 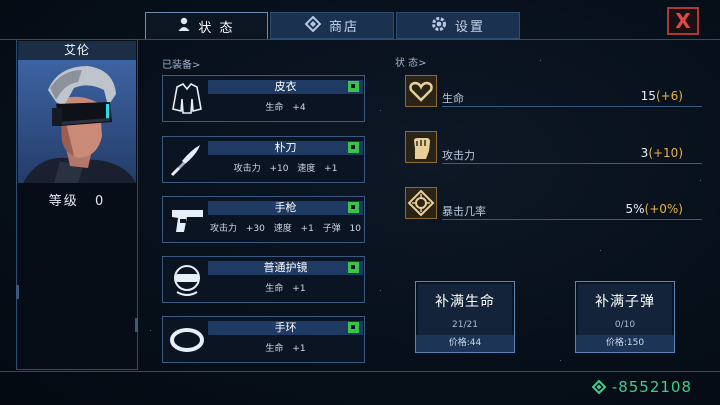 What do you see at coordinates (100, 201) in the screenshot?
I see `level-value: 0` at bounding box center [100, 201].